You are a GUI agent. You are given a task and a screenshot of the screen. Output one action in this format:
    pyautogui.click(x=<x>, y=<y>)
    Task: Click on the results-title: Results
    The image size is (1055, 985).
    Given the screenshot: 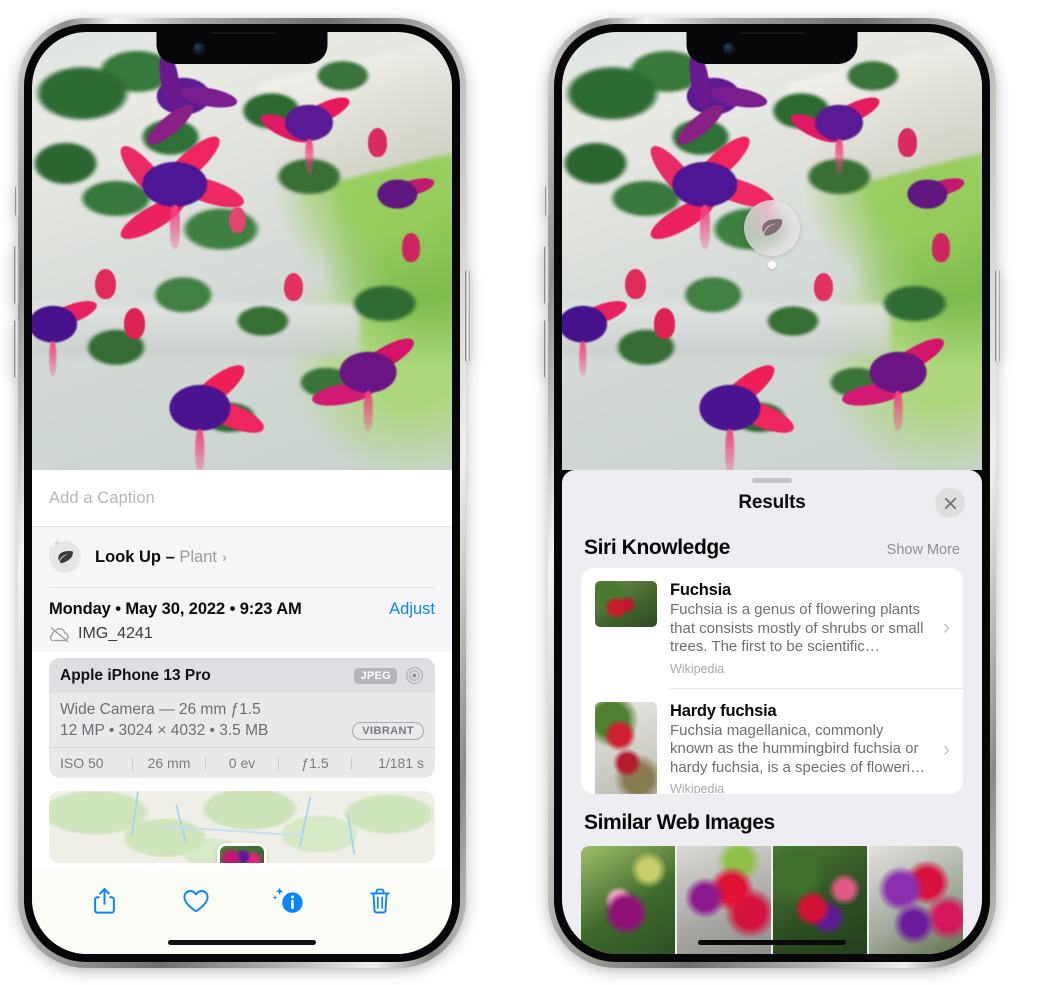 What is the action you would take?
    pyautogui.click(x=772, y=502)
    